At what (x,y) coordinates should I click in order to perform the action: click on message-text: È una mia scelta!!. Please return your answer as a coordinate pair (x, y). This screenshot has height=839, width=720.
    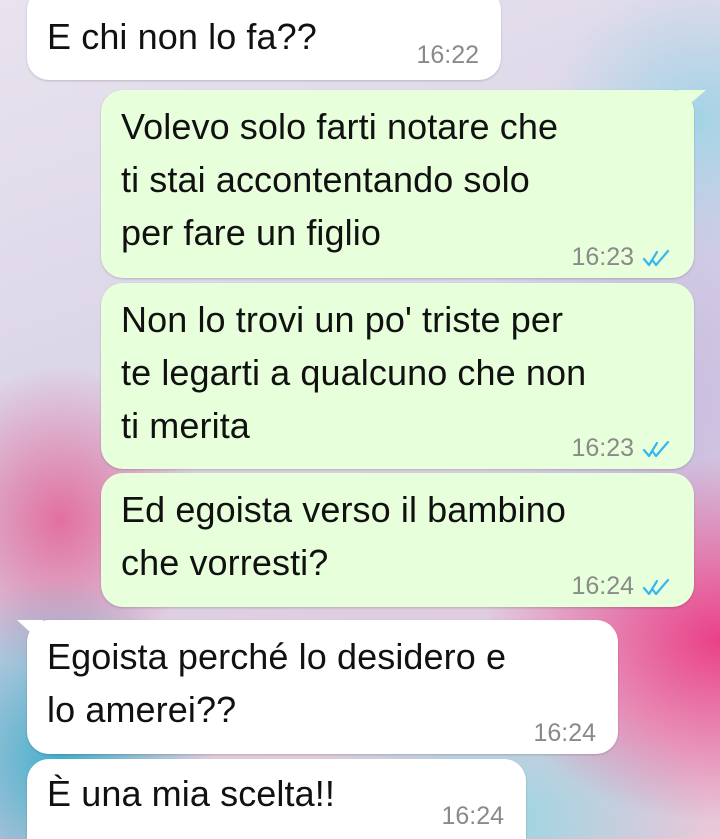
    Looking at the image, I should click on (191, 793).